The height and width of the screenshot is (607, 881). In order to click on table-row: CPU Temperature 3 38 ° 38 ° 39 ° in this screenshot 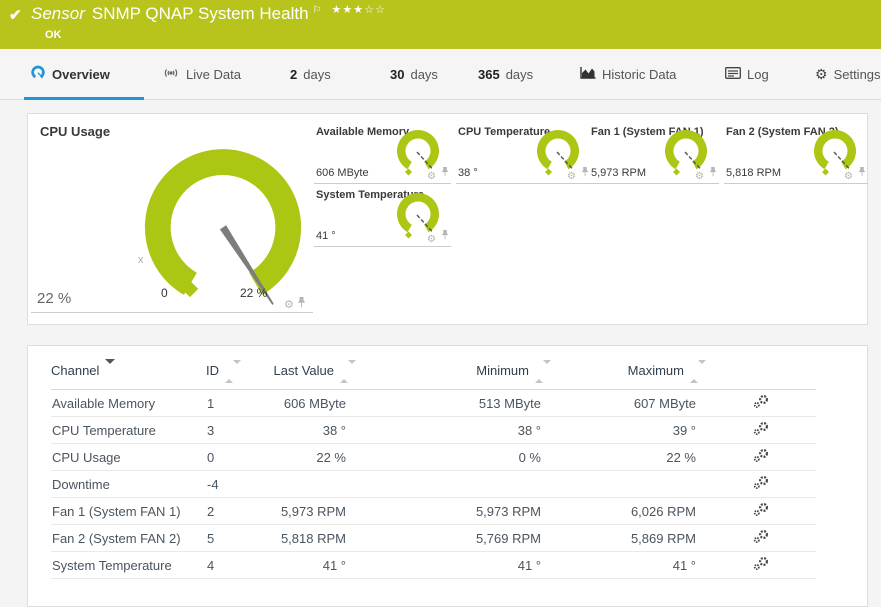, I will do `click(433, 430)`.